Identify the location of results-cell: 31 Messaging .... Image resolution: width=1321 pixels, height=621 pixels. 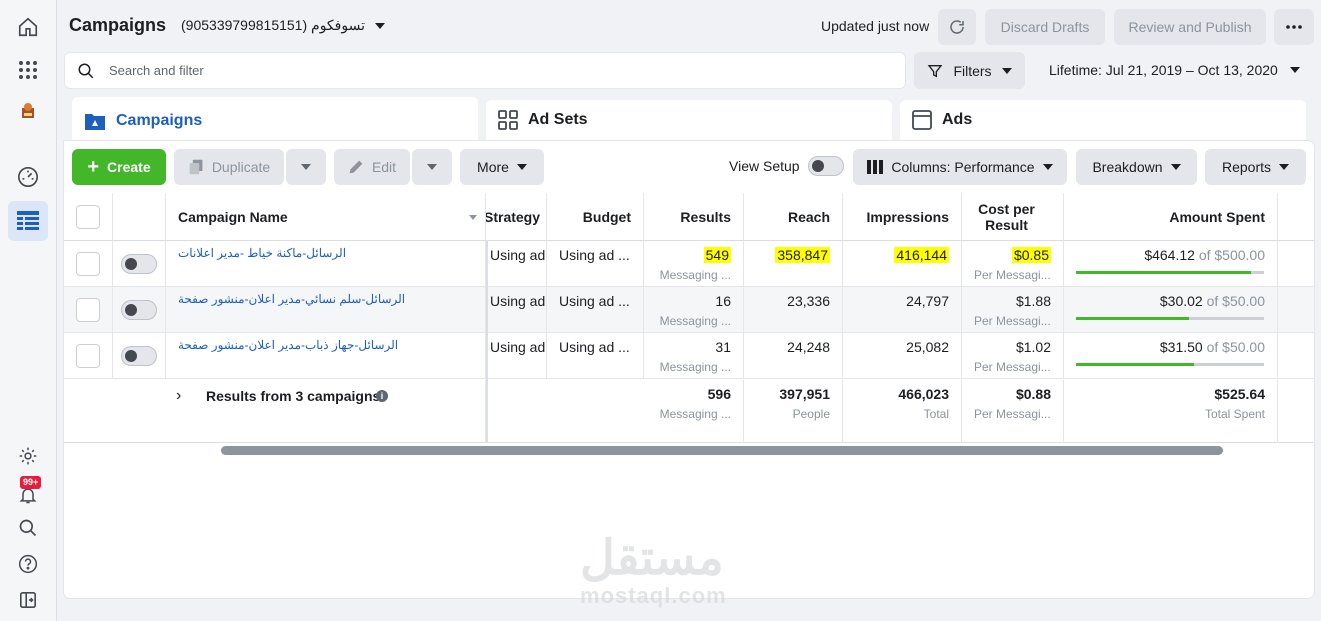
(694, 356).